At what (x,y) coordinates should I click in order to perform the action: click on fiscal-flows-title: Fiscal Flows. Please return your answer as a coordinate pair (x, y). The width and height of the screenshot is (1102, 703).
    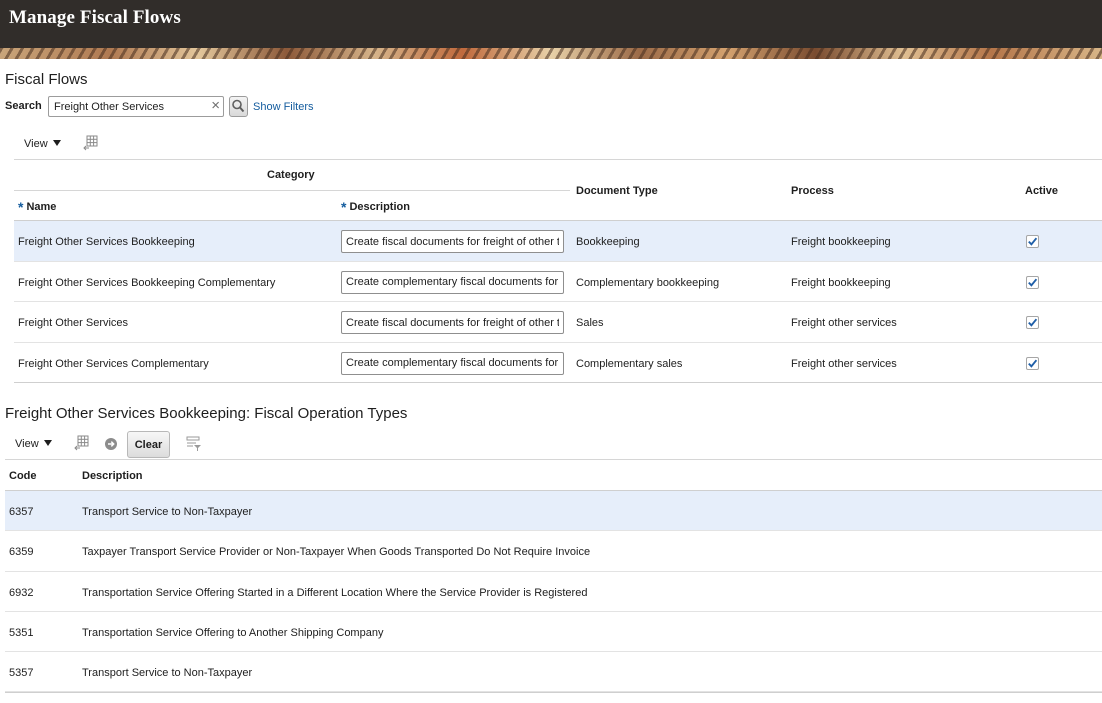
    Looking at the image, I should click on (46, 79).